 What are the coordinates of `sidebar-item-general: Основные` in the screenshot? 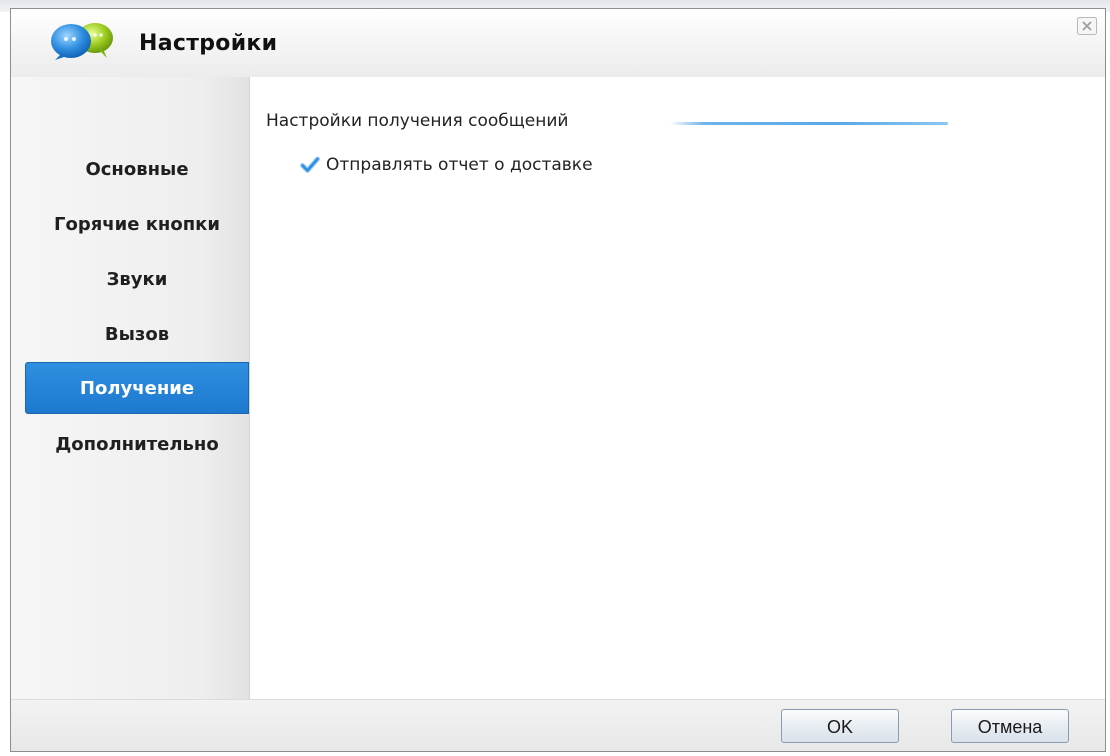 It's located at (137, 170).